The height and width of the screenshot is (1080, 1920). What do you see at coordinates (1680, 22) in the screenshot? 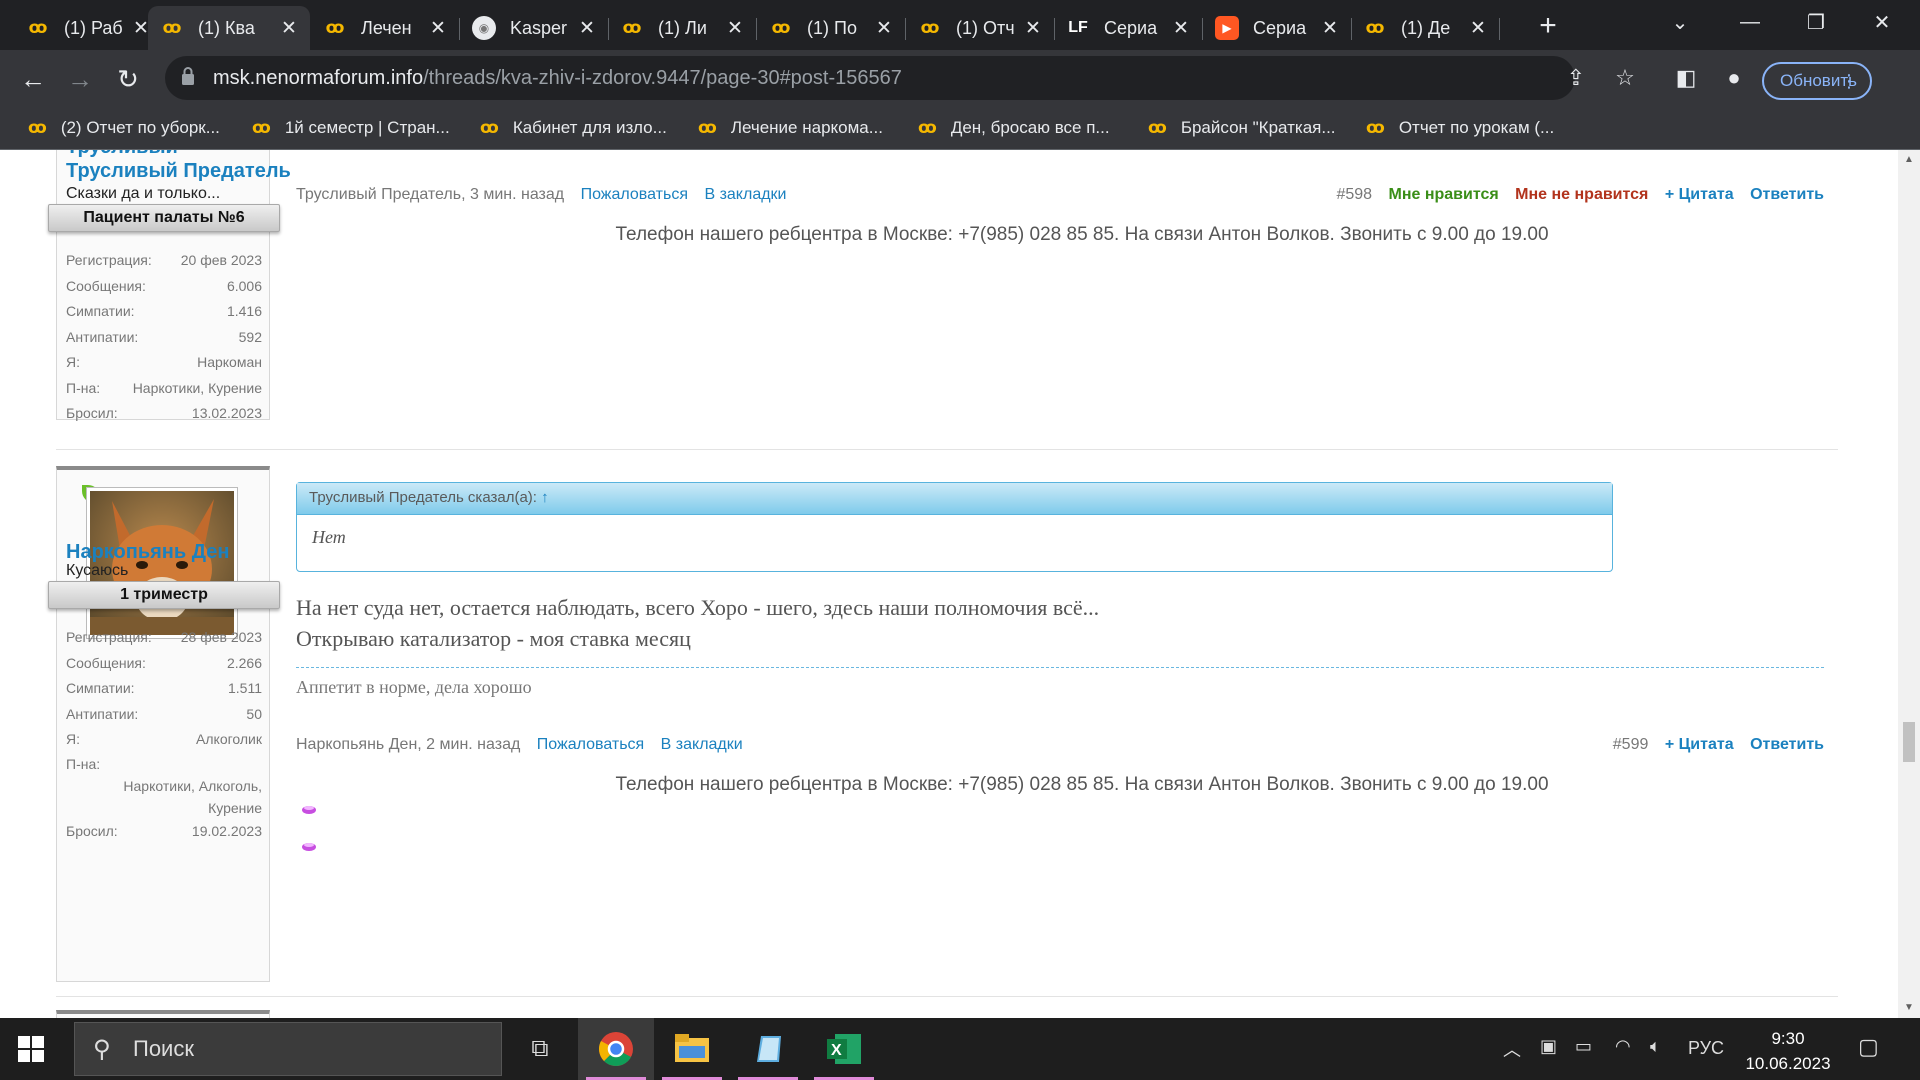
I see `tab-search-chevron-icon: ⌄` at bounding box center [1680, 22].